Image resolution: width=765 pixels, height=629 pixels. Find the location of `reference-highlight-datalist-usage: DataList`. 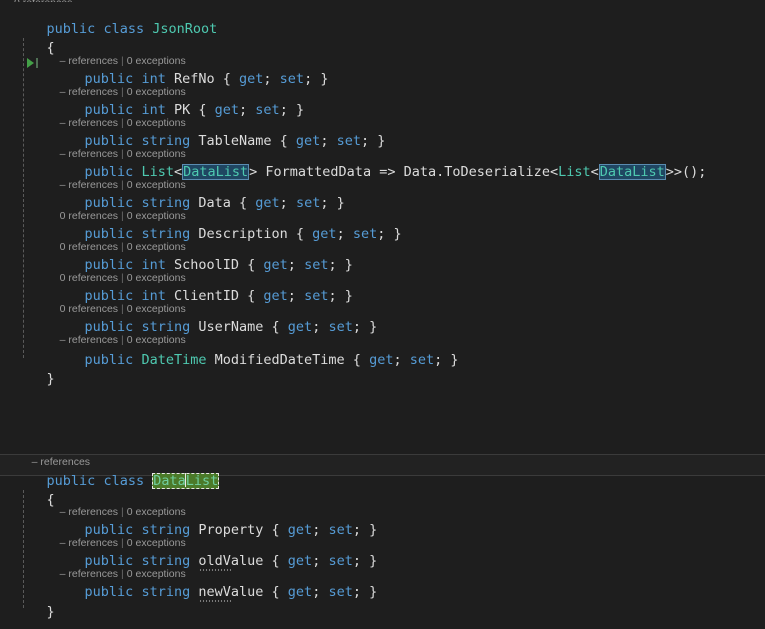

reference-highlight-datalist-usage: DataList is located at coordinates (632, 172).